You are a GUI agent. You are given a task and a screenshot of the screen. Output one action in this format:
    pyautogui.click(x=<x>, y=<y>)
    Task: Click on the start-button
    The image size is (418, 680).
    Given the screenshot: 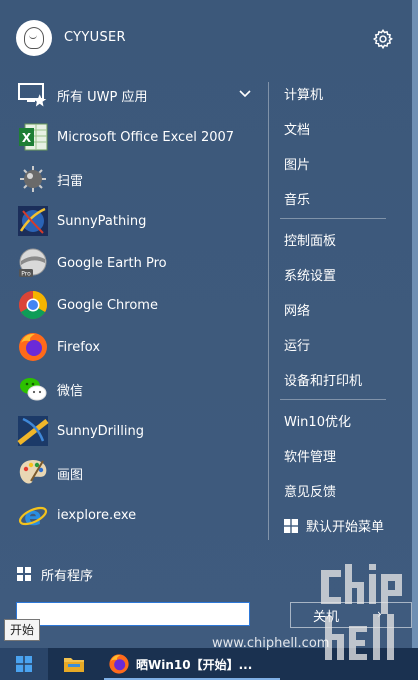 What is the action you would take?
    pyautogui.click(x=24, y=664)
    